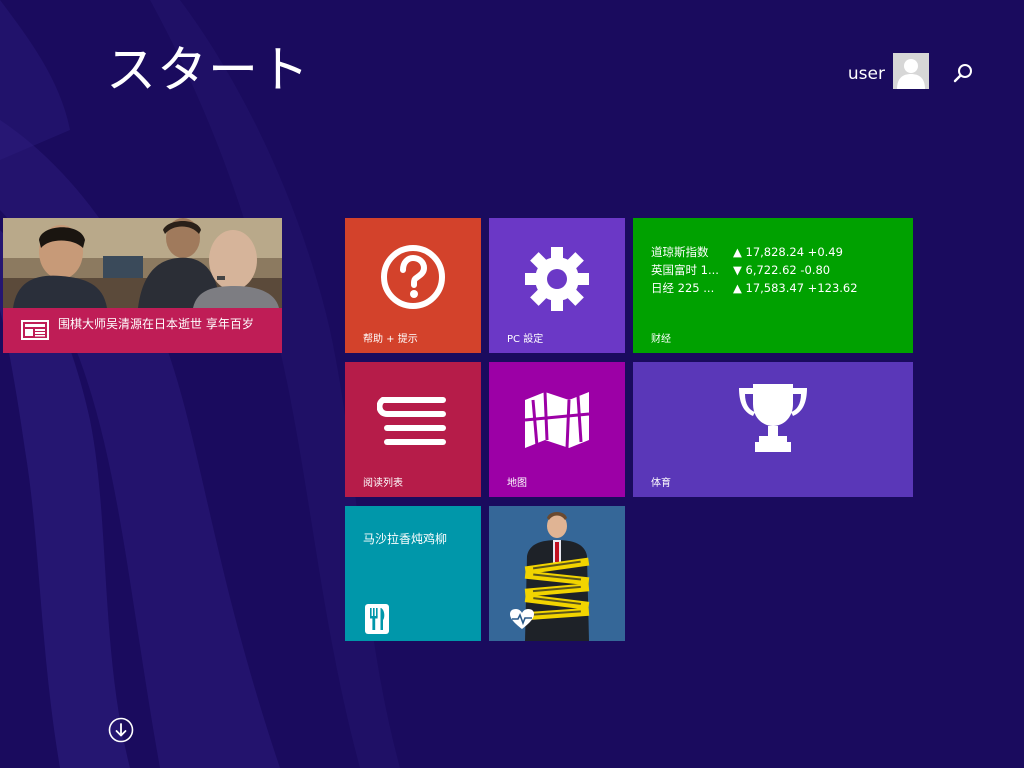 Image resolution: width=1024 pixels, height=768 pixels. What do you see at coordinates (405, 539) in the screenshot?
I see `recipe-title: 马沙拉香炖鸡柳` at bounding box center [405, 539].